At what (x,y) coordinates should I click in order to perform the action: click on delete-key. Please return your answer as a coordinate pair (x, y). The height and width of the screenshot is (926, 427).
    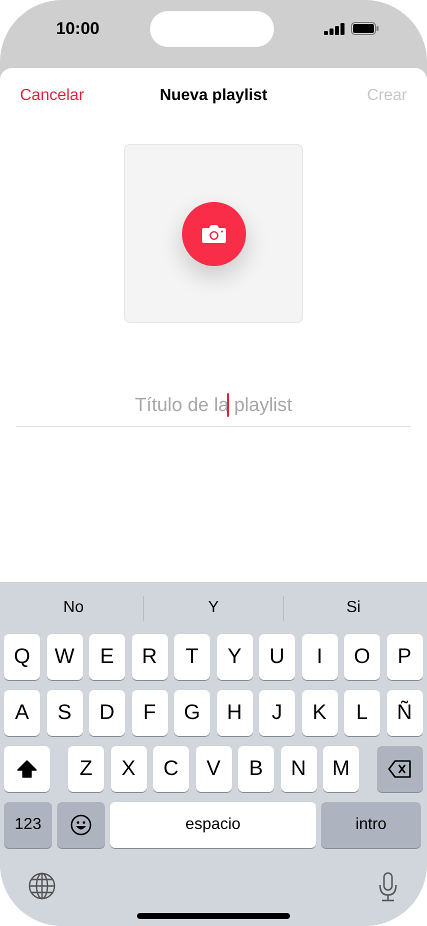
    Looking at the image, I should click on (400, 769).